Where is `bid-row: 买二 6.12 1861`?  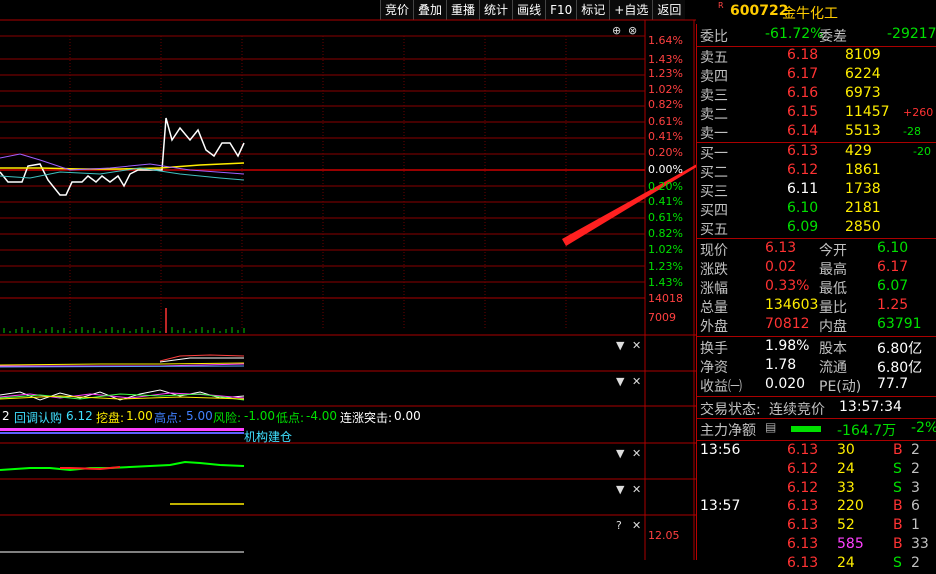 bid-row: 买二 6.12 1861 is located at coordinates (816, 171).